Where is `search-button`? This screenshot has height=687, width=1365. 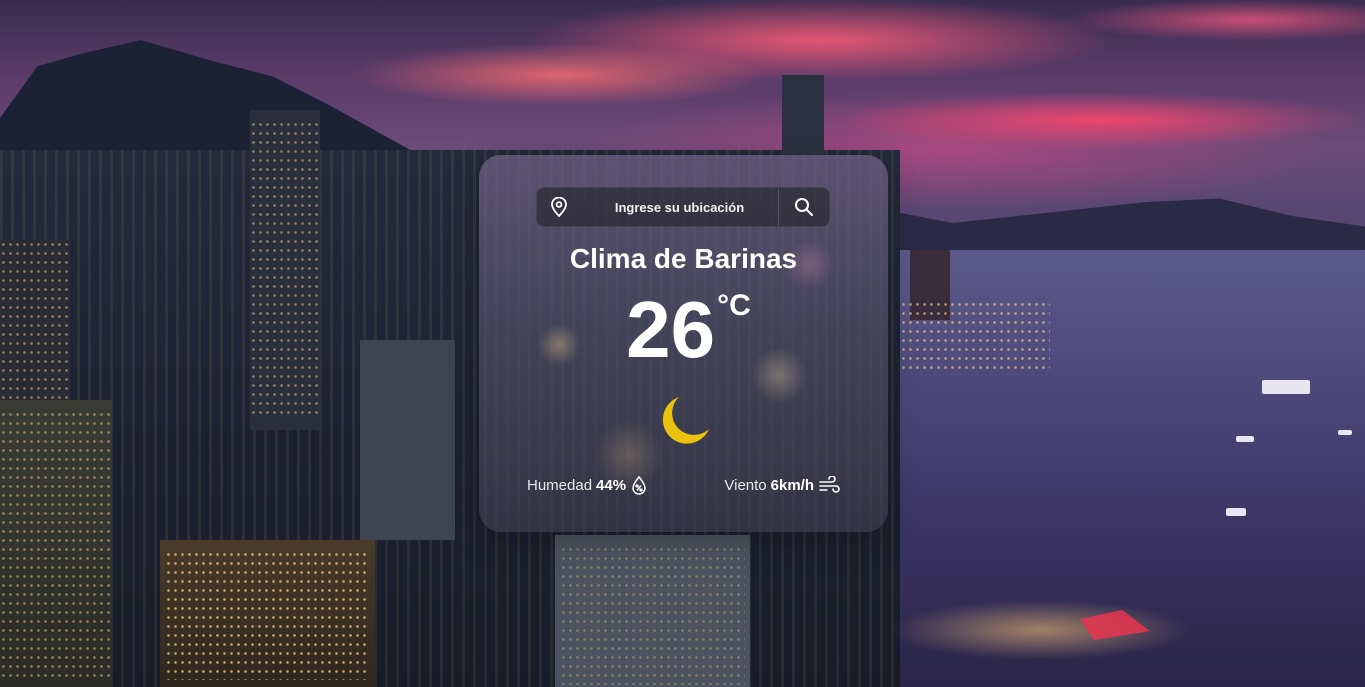 search-button is located at coordinates (803, 207).